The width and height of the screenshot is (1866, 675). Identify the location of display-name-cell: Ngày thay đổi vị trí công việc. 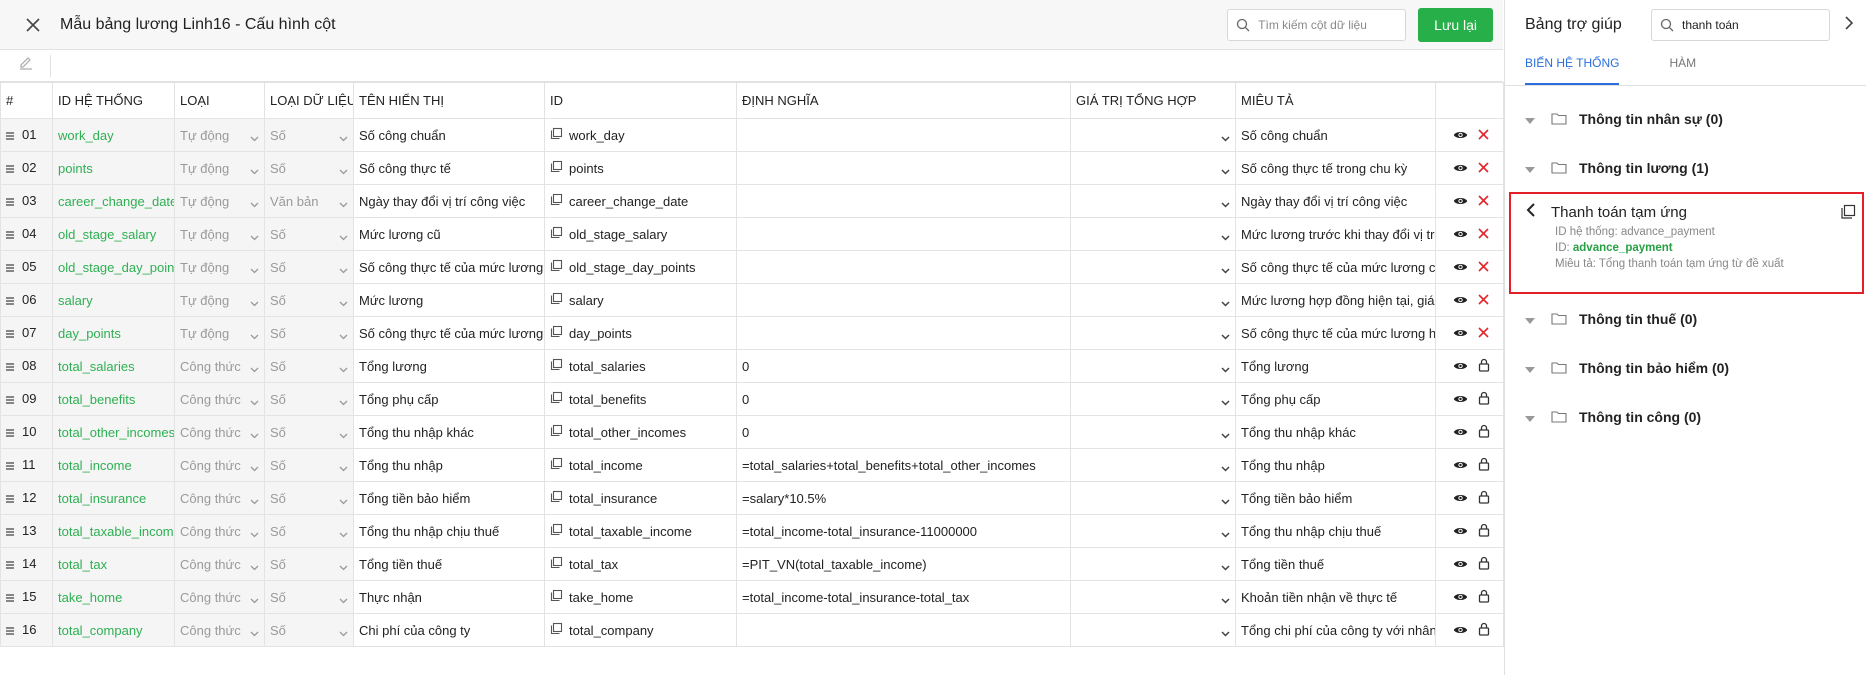
(449, 201).